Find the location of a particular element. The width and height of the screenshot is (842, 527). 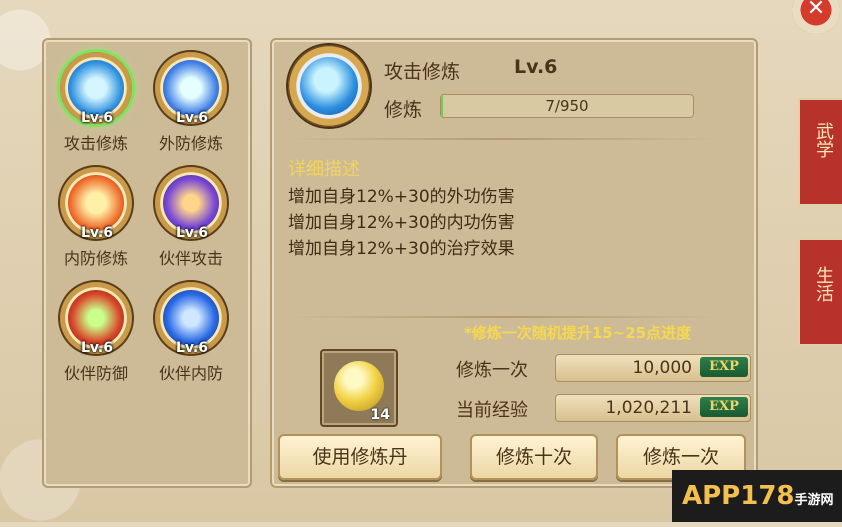

skill-outer-defense-training: Lv.6 外防修炼 is located at coordinates (192, 106).